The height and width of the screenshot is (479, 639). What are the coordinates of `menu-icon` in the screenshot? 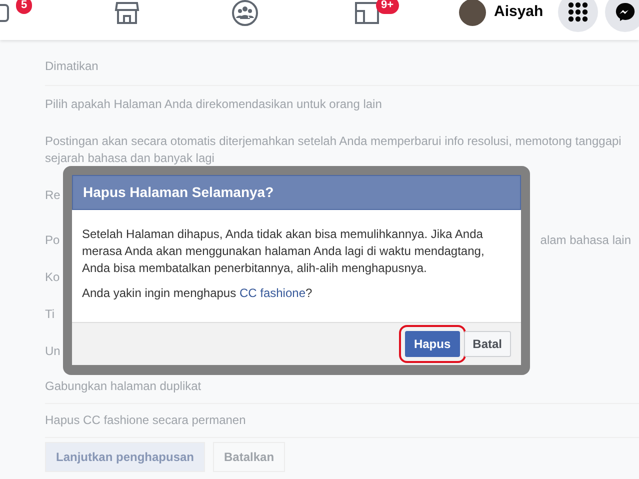 It's located at (578, 12).